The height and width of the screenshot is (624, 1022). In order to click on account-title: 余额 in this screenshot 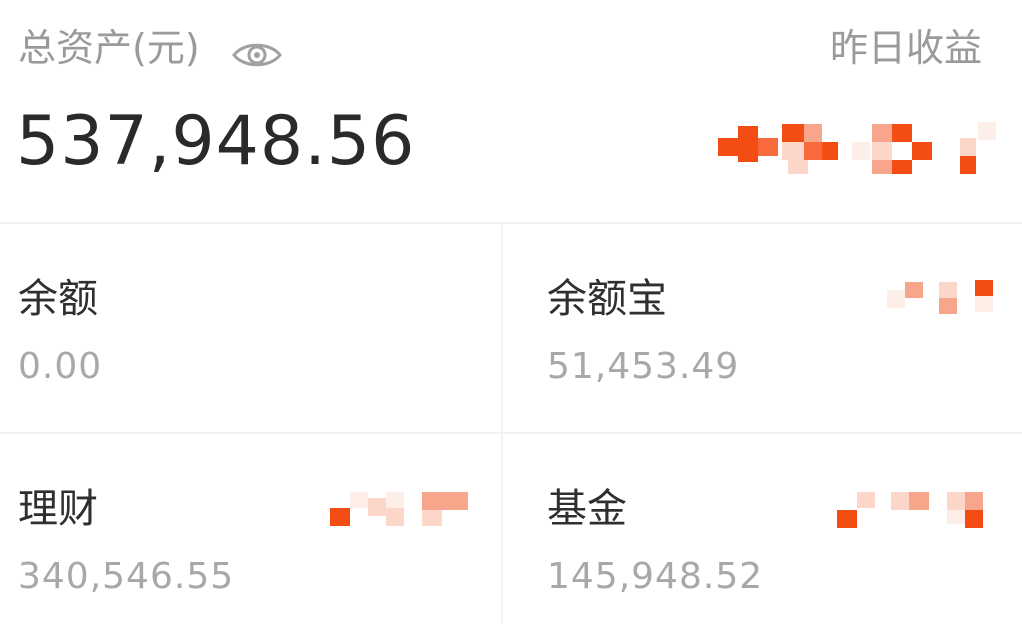, I will do `click(58, 299)`.